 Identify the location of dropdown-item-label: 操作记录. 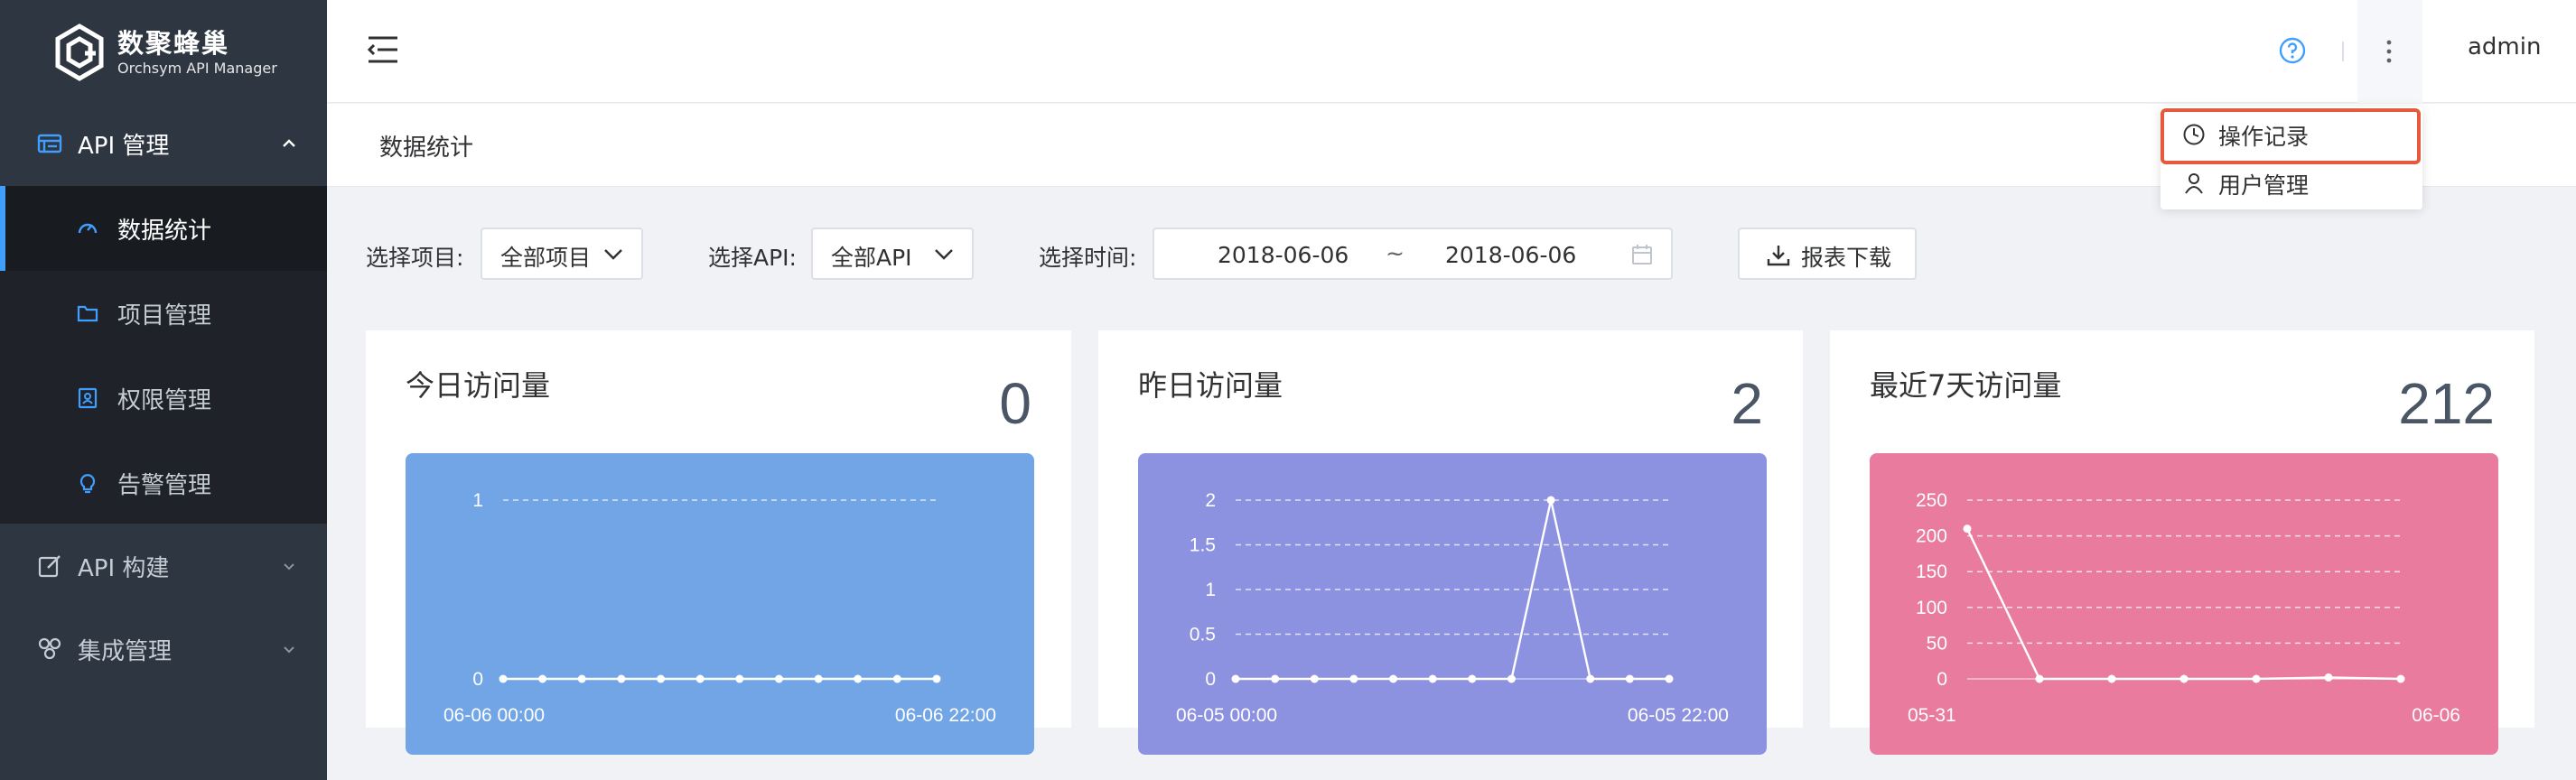
(2264, 137).